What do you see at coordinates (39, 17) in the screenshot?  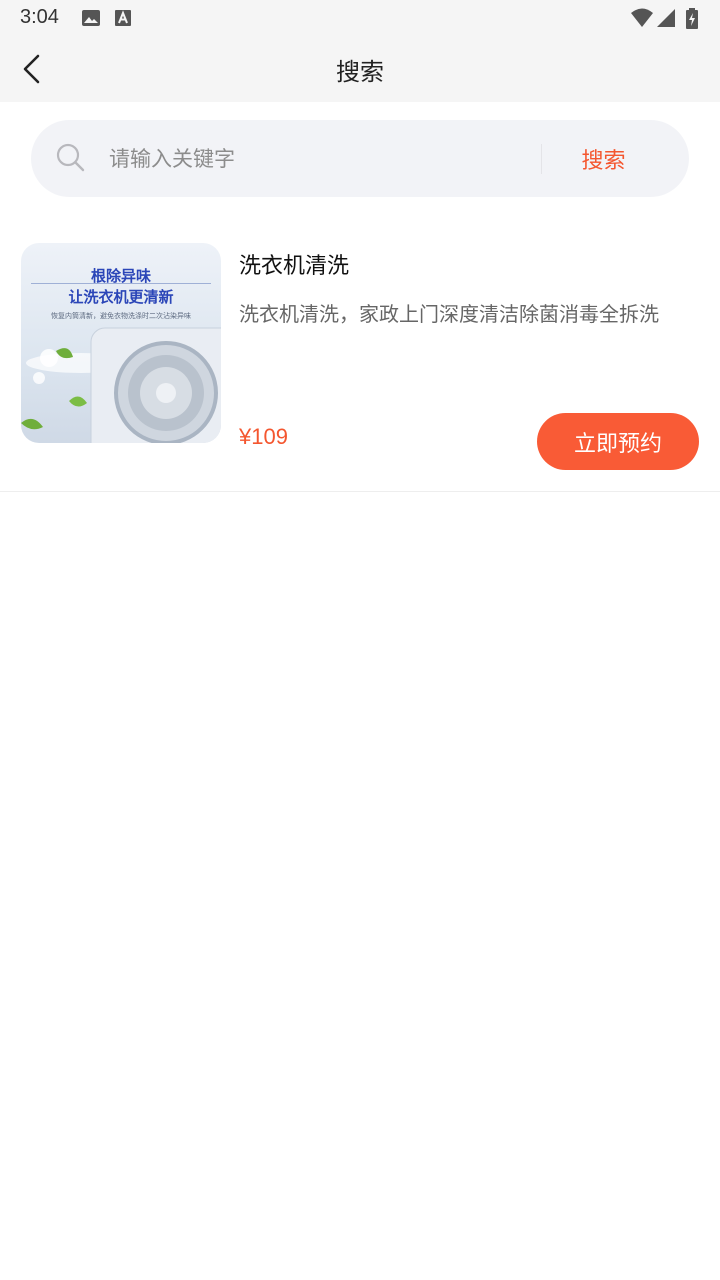 I see `status-time: 3:04` at bounding box center [39, 17].